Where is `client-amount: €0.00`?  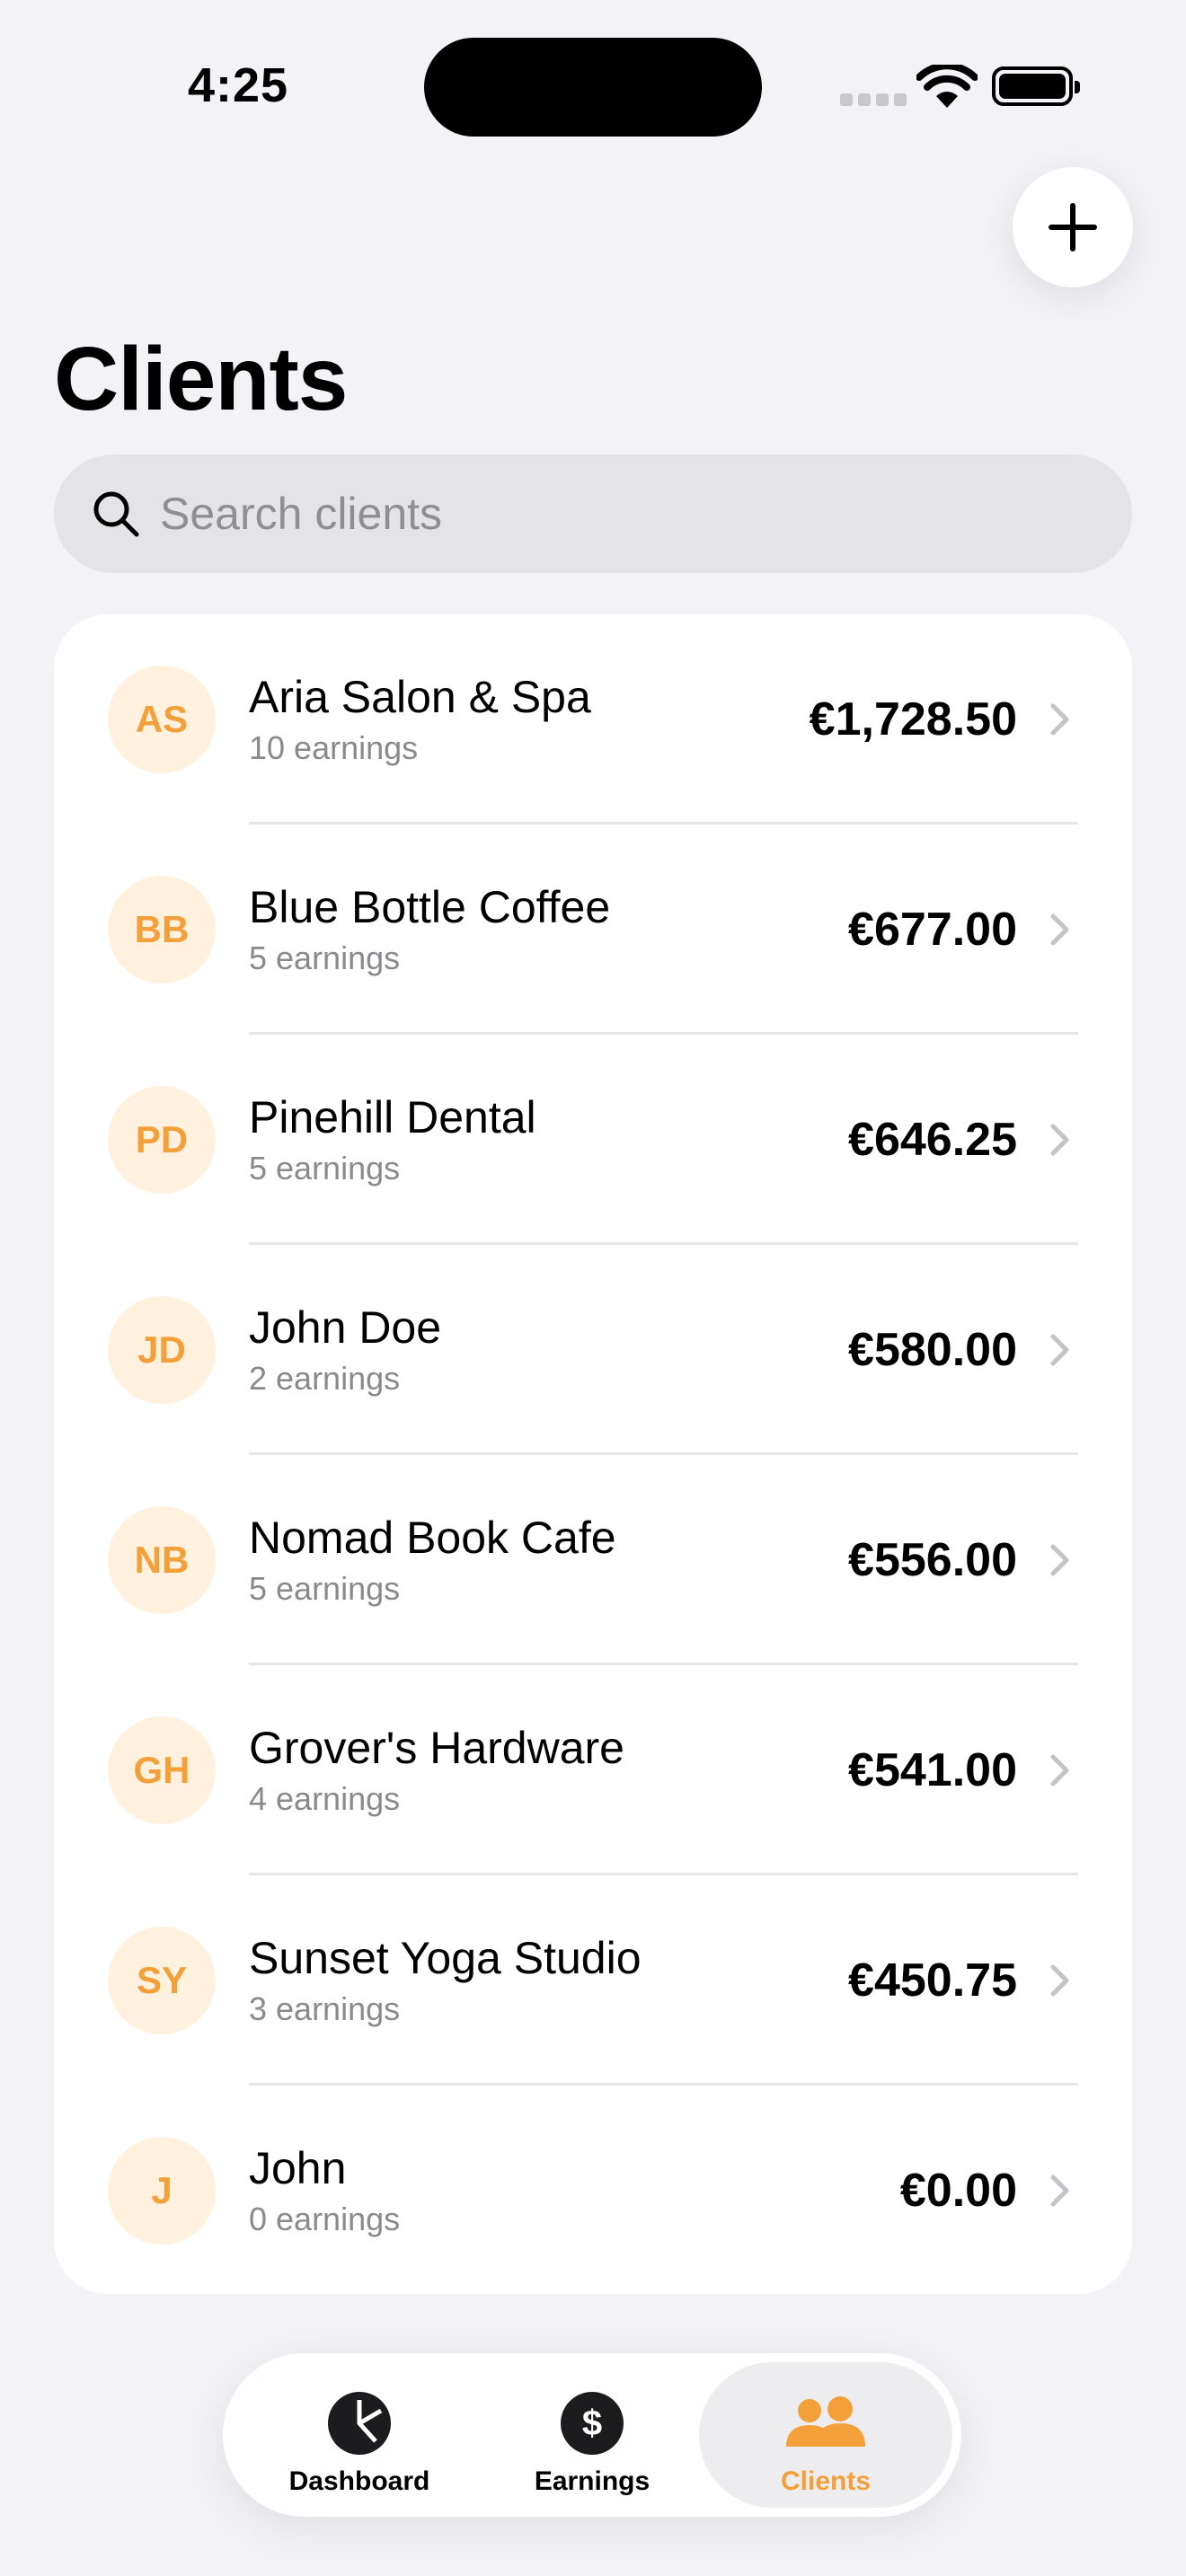
client-amount: €0.00 is located at coordinates (958, 2191).